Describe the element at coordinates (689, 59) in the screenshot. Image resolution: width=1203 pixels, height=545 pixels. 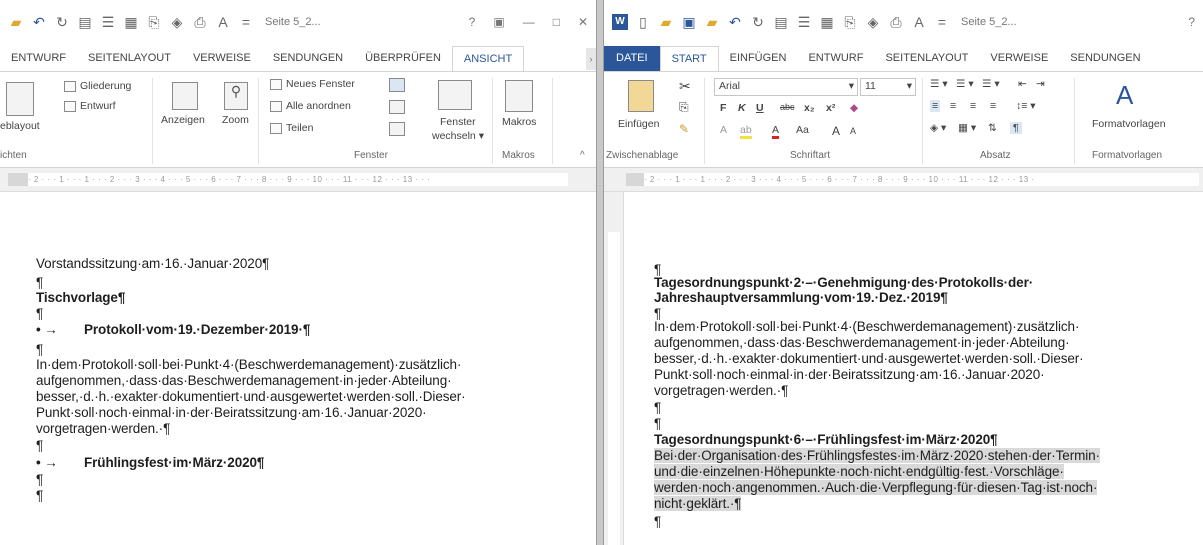
I see `tab-start: START` at that location.